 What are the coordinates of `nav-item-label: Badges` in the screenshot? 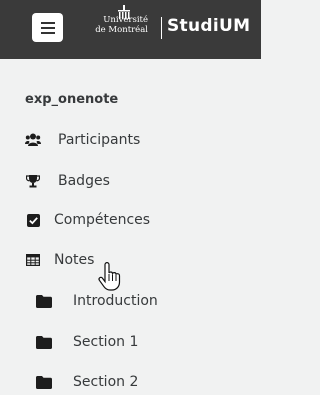 It's located at (84, 181).